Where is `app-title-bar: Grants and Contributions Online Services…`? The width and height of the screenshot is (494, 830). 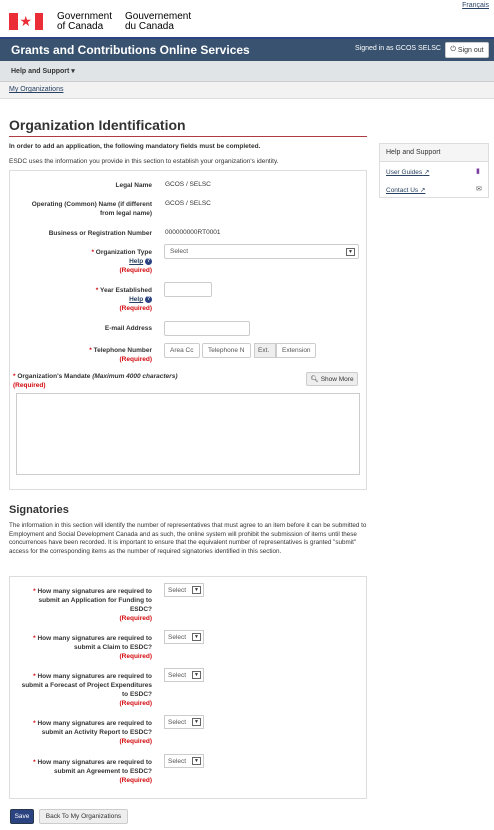
app-title-bar: Grants and Contributions Online Services… is located at coordinates (247, 49).